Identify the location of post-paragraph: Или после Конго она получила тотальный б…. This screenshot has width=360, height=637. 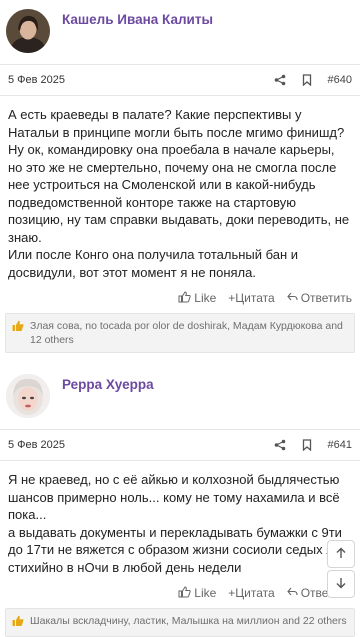
(153, 263).